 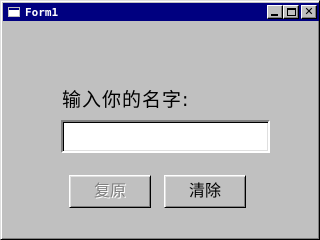 I want to click on name-prompt-label: 输入你的名字:, so click(x=126, y=100).